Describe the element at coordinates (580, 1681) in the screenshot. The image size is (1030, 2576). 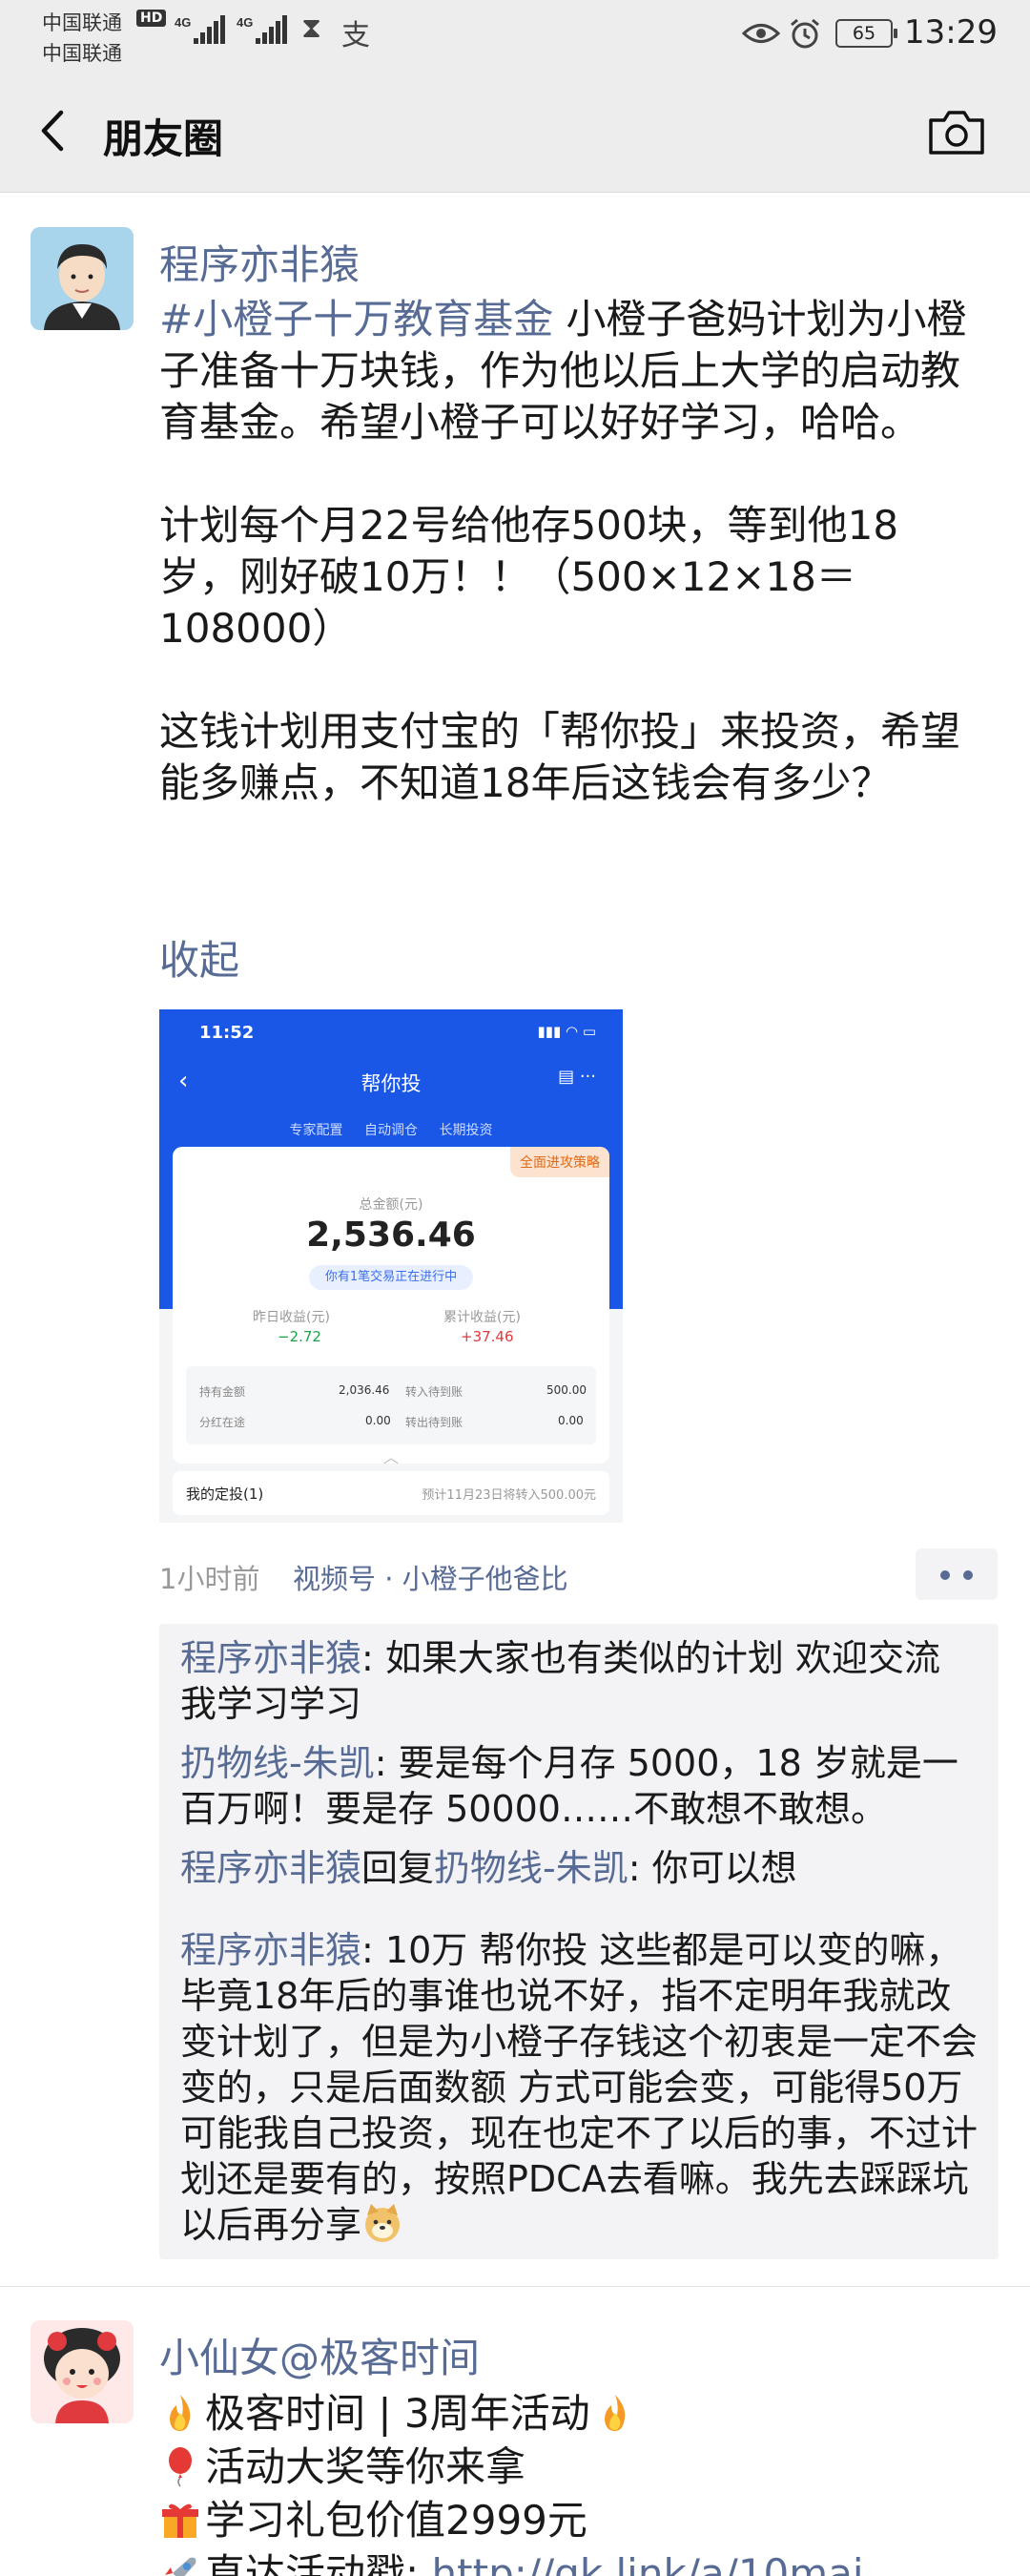
I see `comment-item: 程序亦非猿: 如果大家也有类似的计划 欢迎交流 我学习学习` at that location.